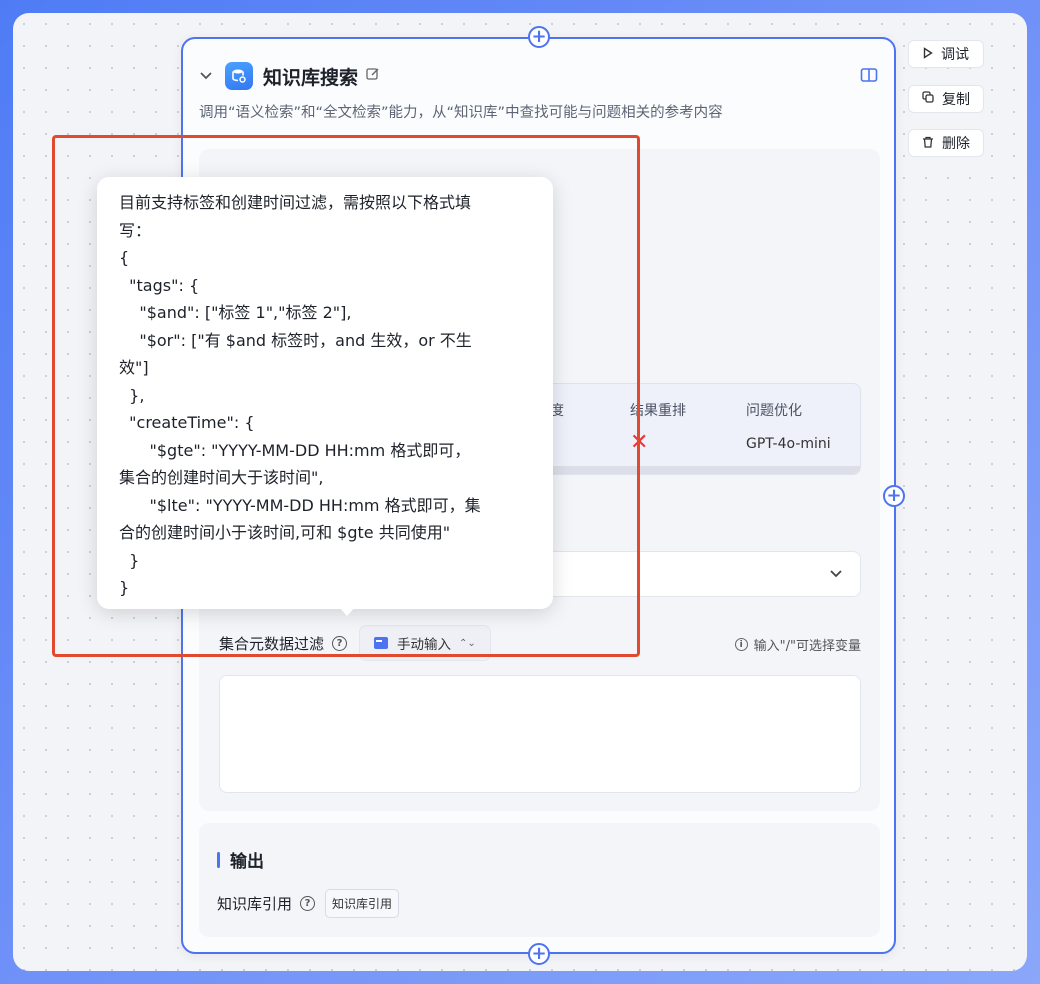 This screenshot has width=1040, height=984. What do you see at coordinates (461, 113) in the screenshot?
I see `node-description: 调用“语义检索”和“全文检索”能力，从“知识库”中查找可能与问题相关的参考内容` at bounding box center [461, 113].